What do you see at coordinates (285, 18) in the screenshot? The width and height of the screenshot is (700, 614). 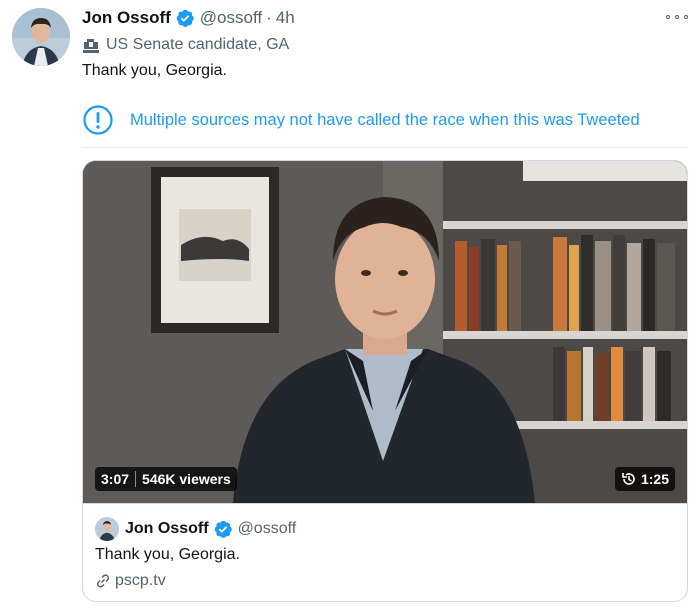 I see `tweet-timestamp: 4h` at bounding box center [285, 18].